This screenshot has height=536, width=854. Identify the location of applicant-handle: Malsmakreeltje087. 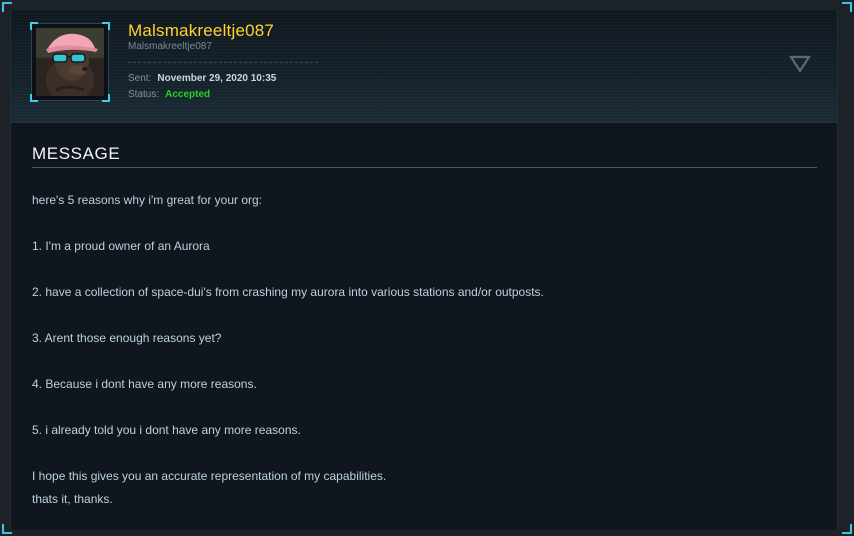
(170, 46).